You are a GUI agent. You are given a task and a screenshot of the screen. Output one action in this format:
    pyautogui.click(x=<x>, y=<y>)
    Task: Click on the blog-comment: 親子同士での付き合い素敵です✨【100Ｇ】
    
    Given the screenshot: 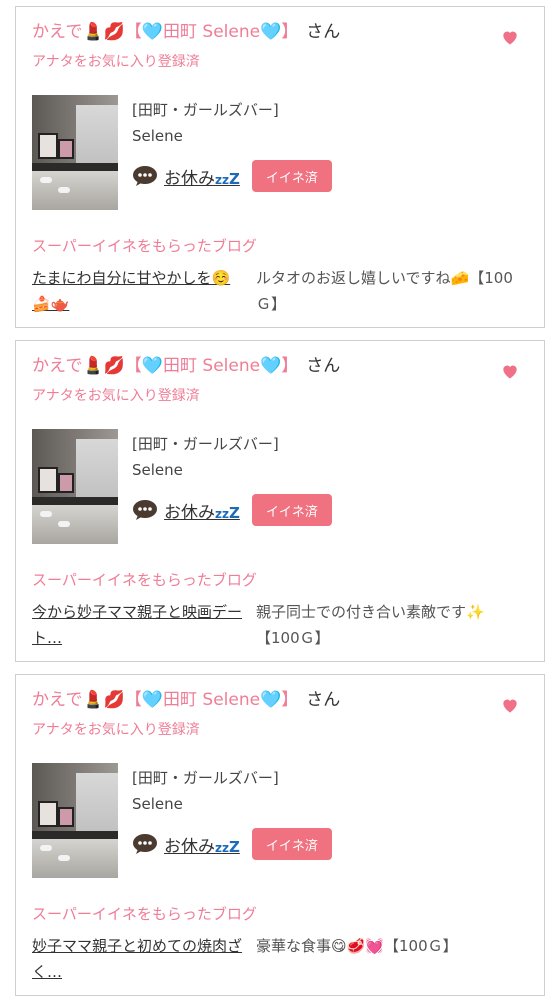 What is the action you would take?
    pyautogui.click(x=370, y=625)
    